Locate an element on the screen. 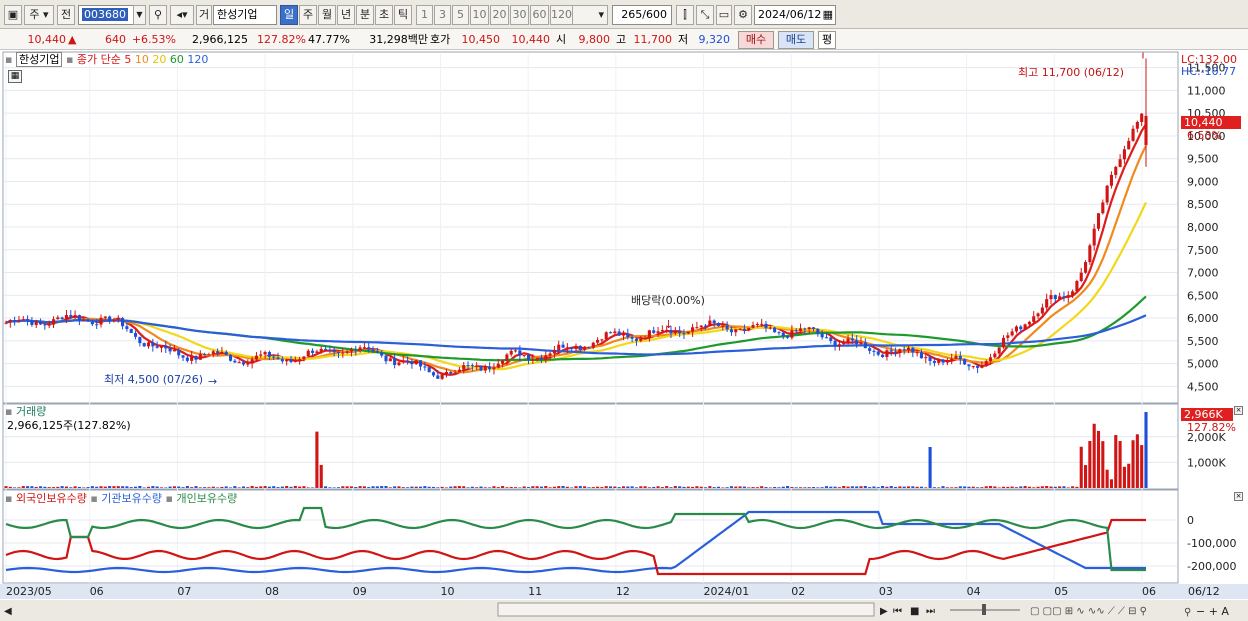 This screenshot has height=621, width=1248. interval-tab-20: 20 is located at coordinates (499, 15).